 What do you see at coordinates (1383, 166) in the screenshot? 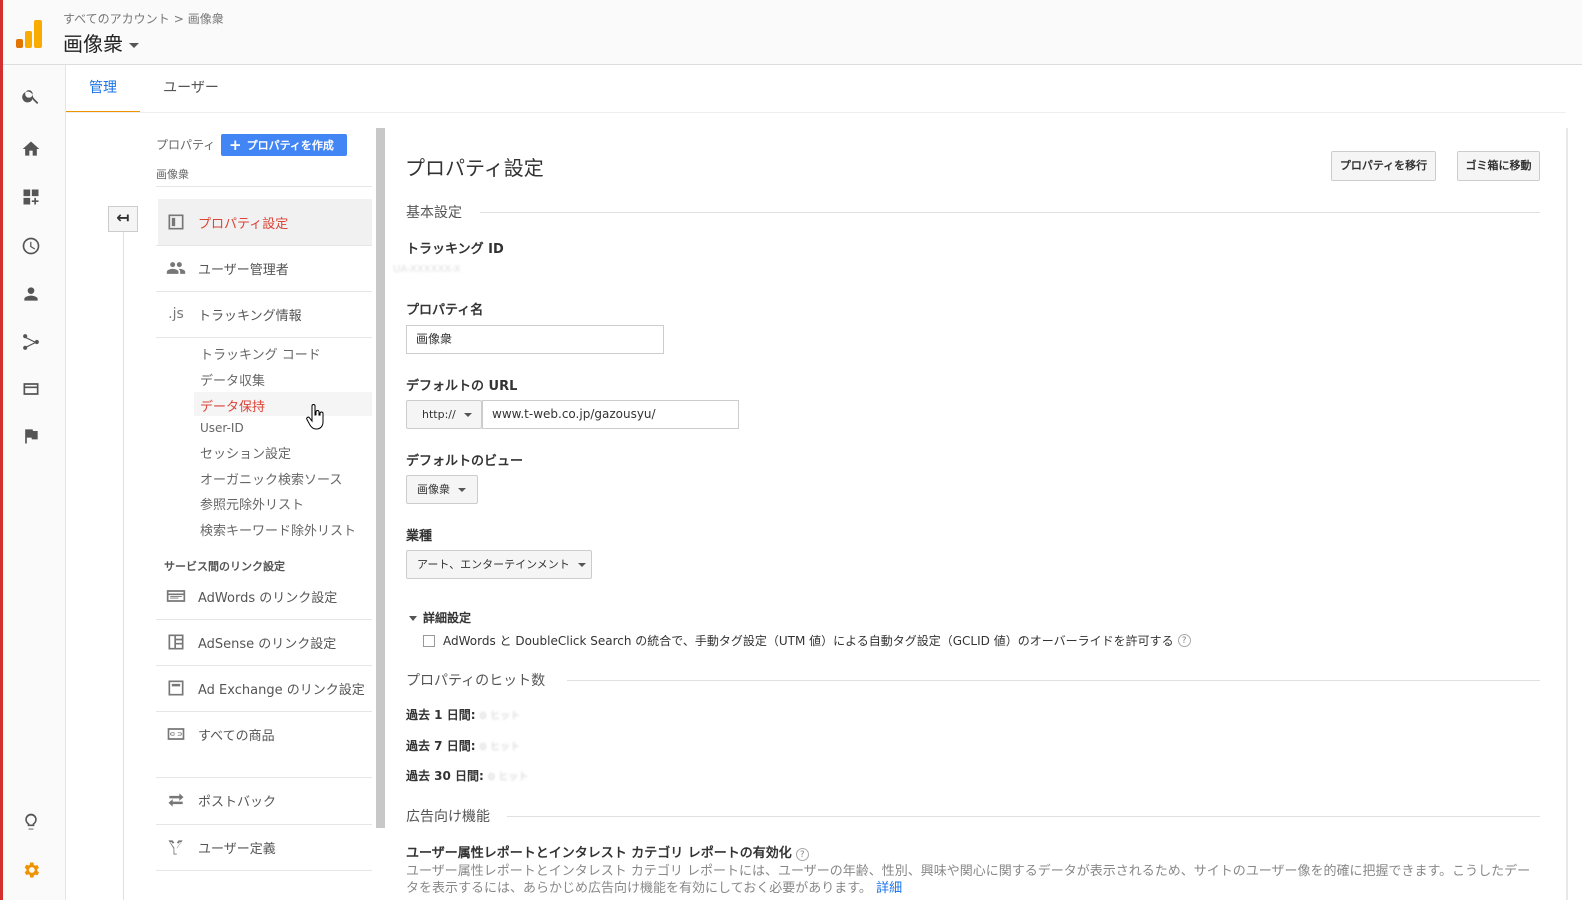
I see `move-property-button: プロパティを移行` at bounding box center [1383, 166].